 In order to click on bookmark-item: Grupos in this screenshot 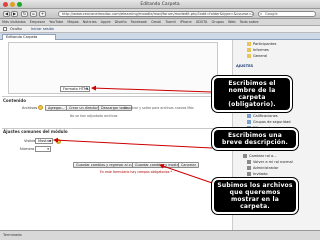, I will do `click(217, 22)`.